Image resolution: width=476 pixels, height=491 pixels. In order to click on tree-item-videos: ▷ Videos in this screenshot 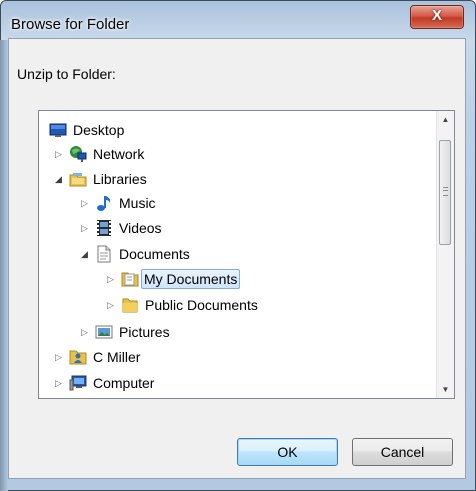, I will do `click(251, 228)`.